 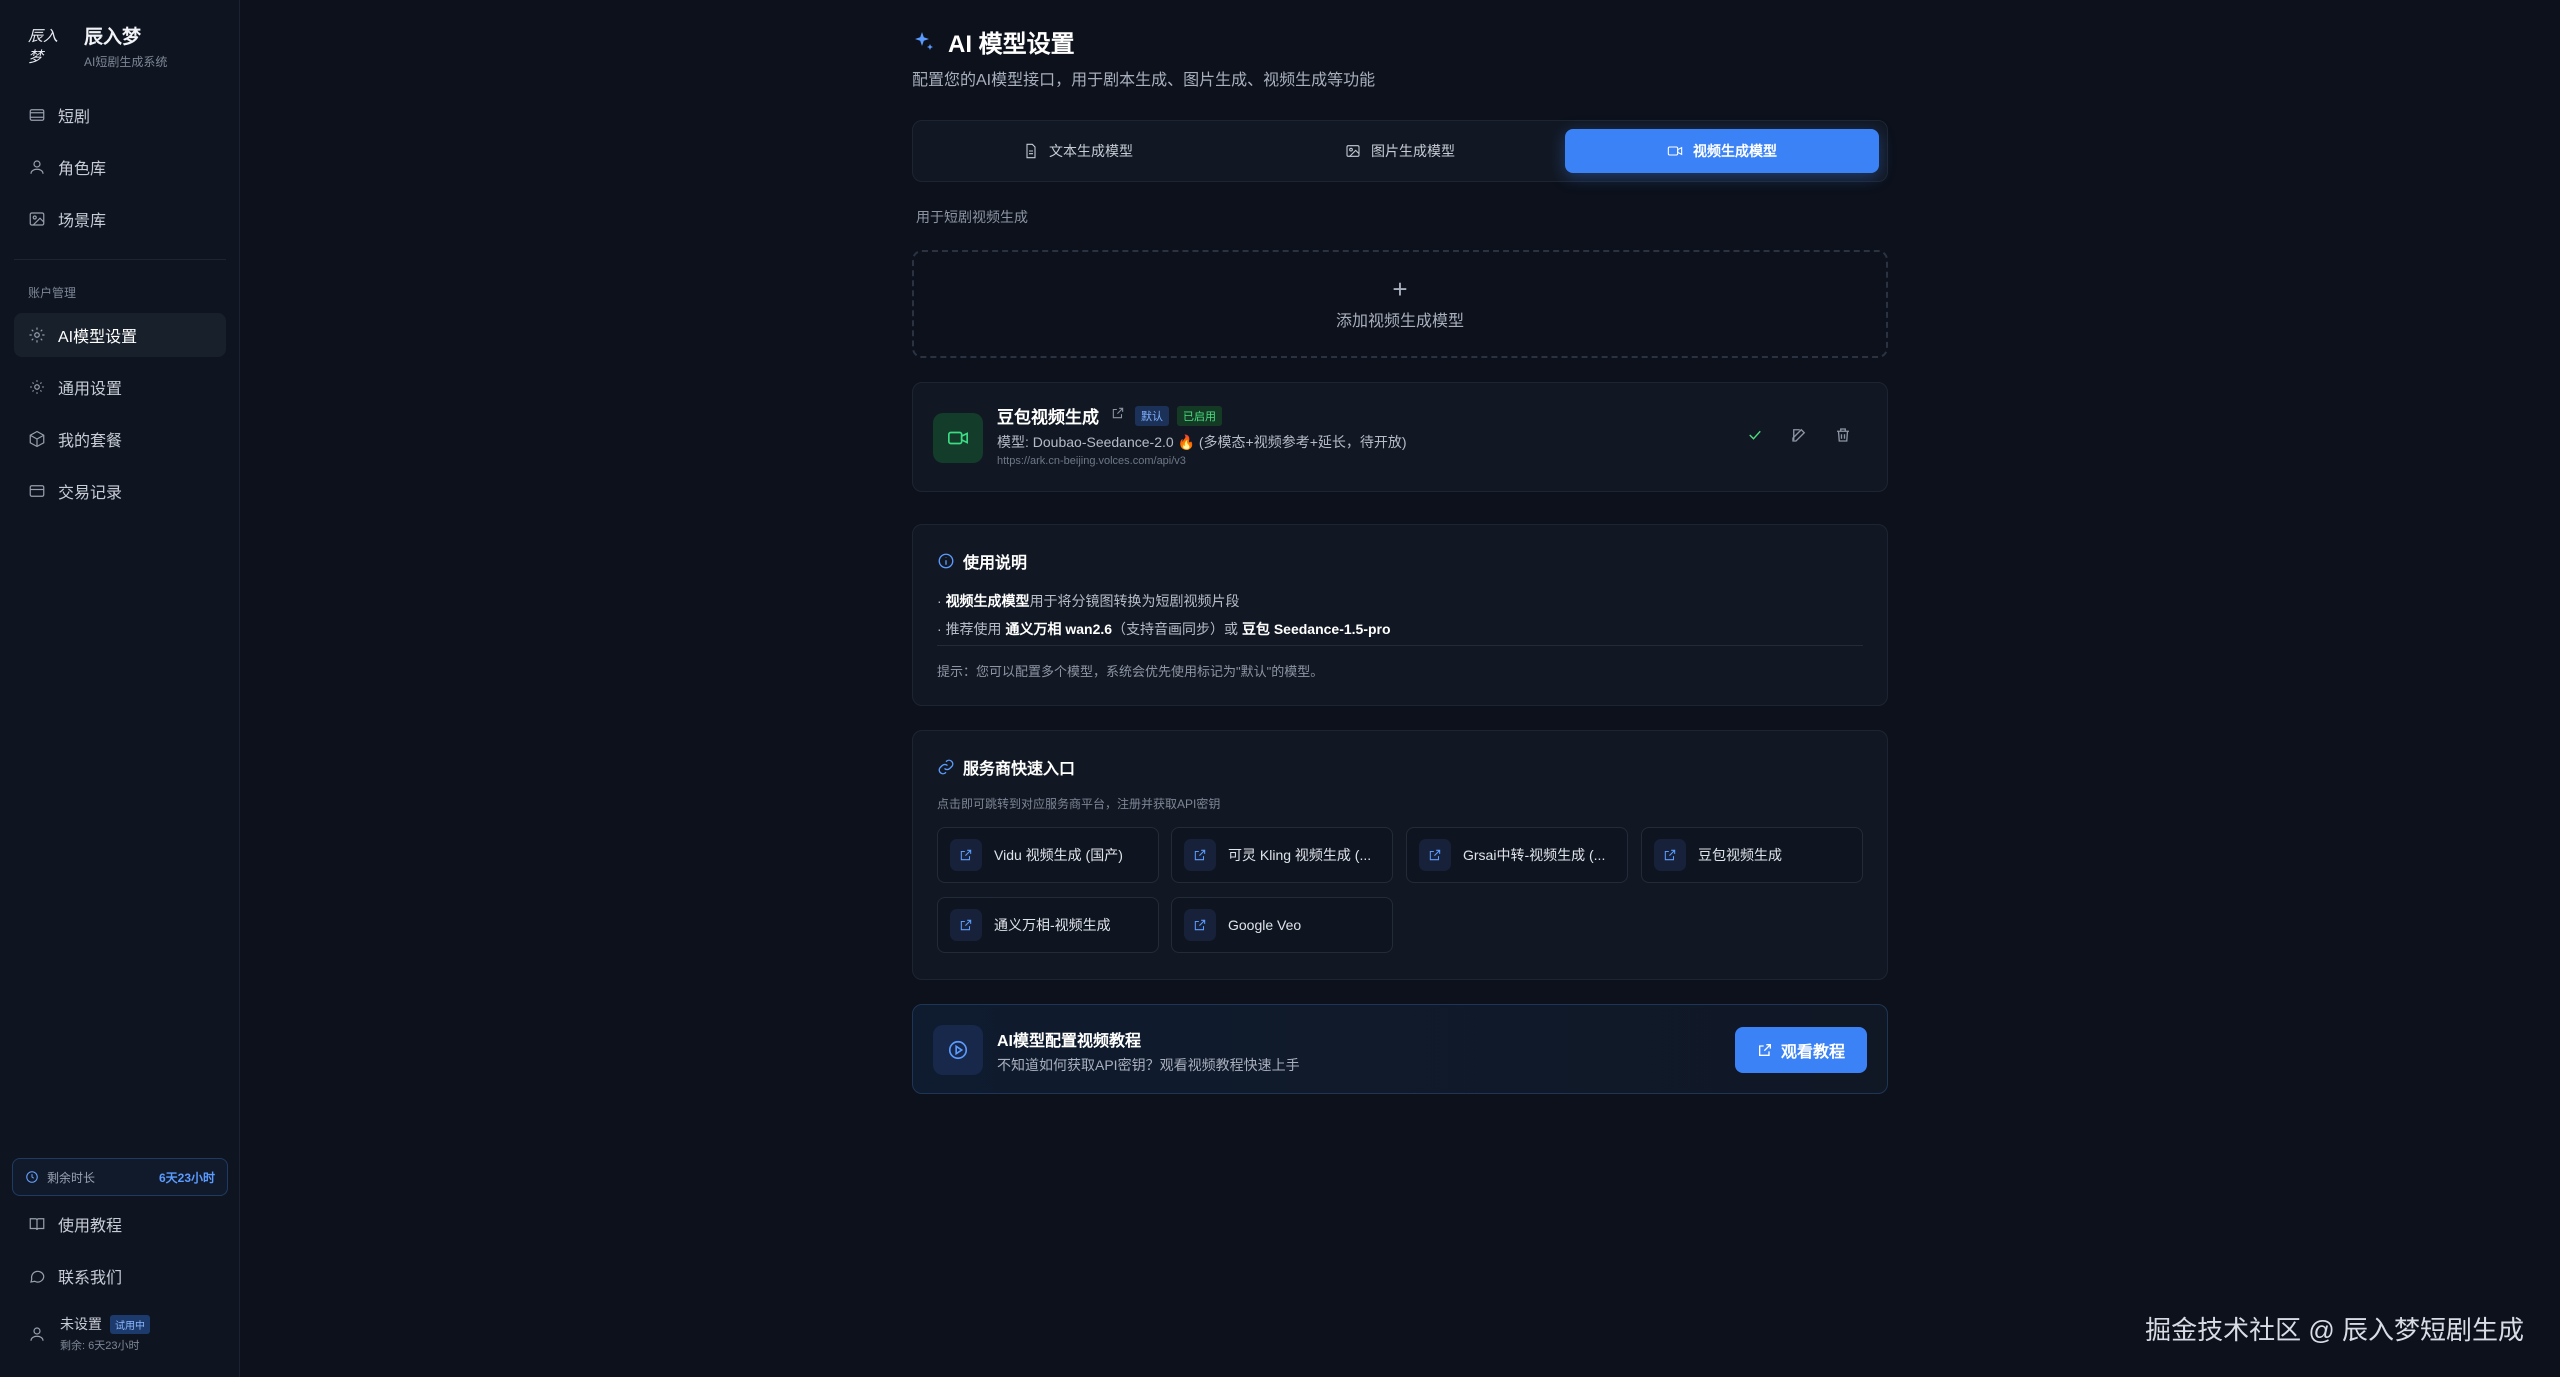 I want to click on provider-link: 通义万相-视频生成, so click(x=1048, y=925).